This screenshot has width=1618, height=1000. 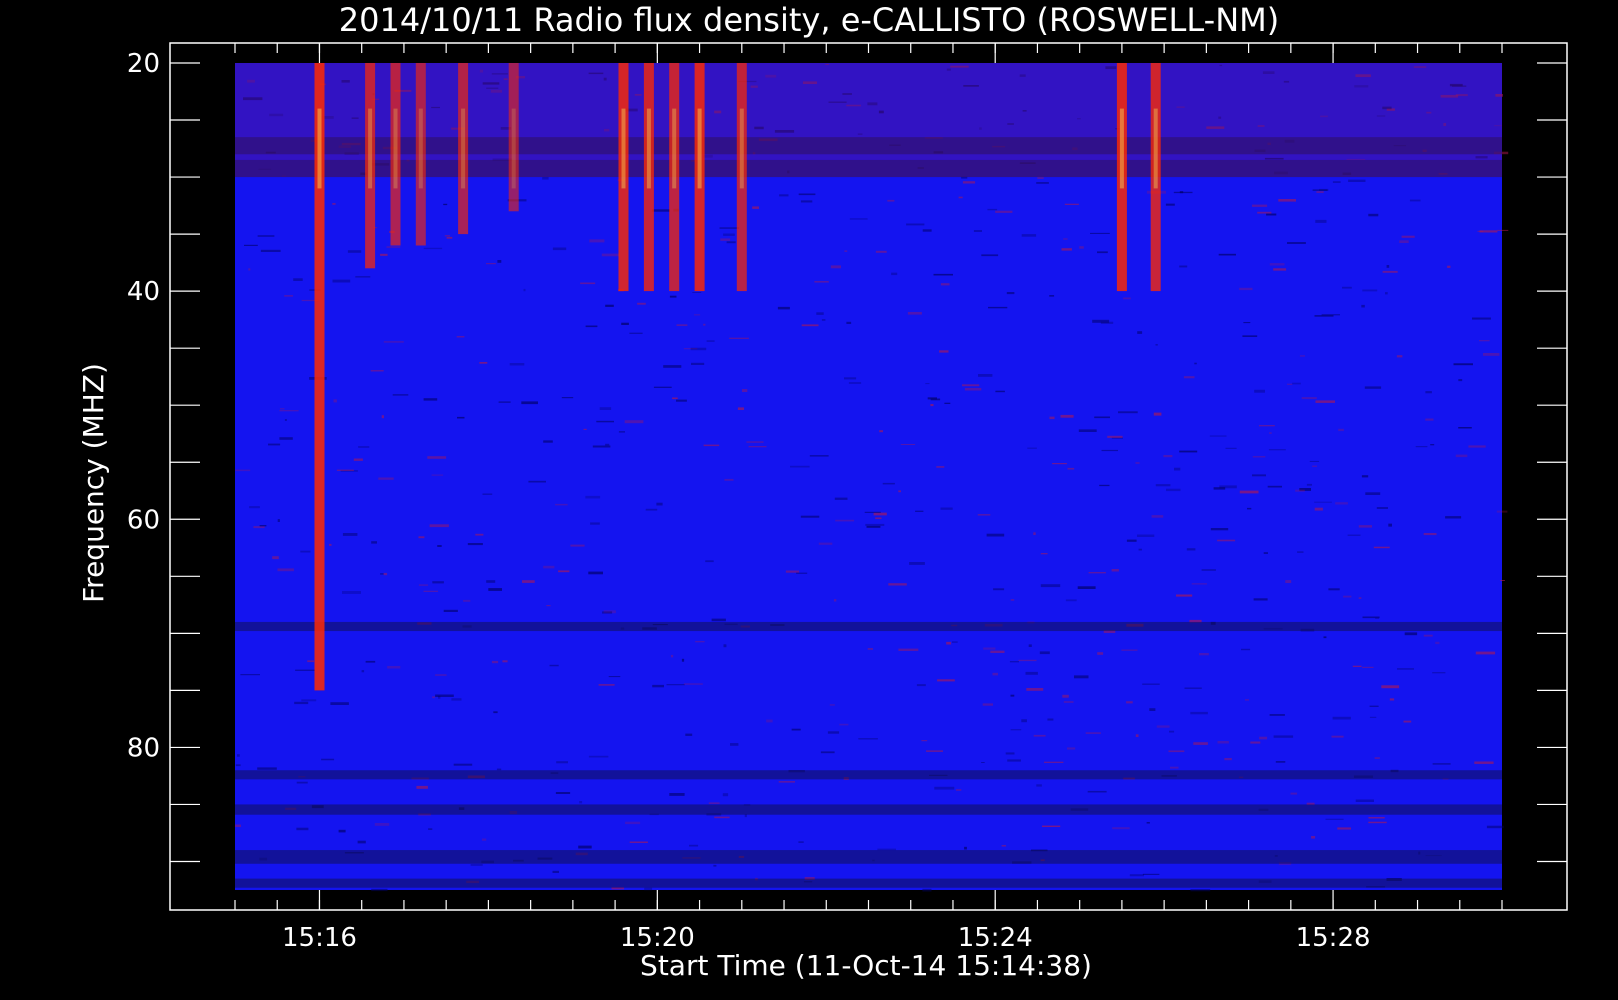 What do you see at coordinates (93, 483) in the screenshot?
I see `y-axis-label: Frequency (MHZ)` at bounding box center [93, 483].